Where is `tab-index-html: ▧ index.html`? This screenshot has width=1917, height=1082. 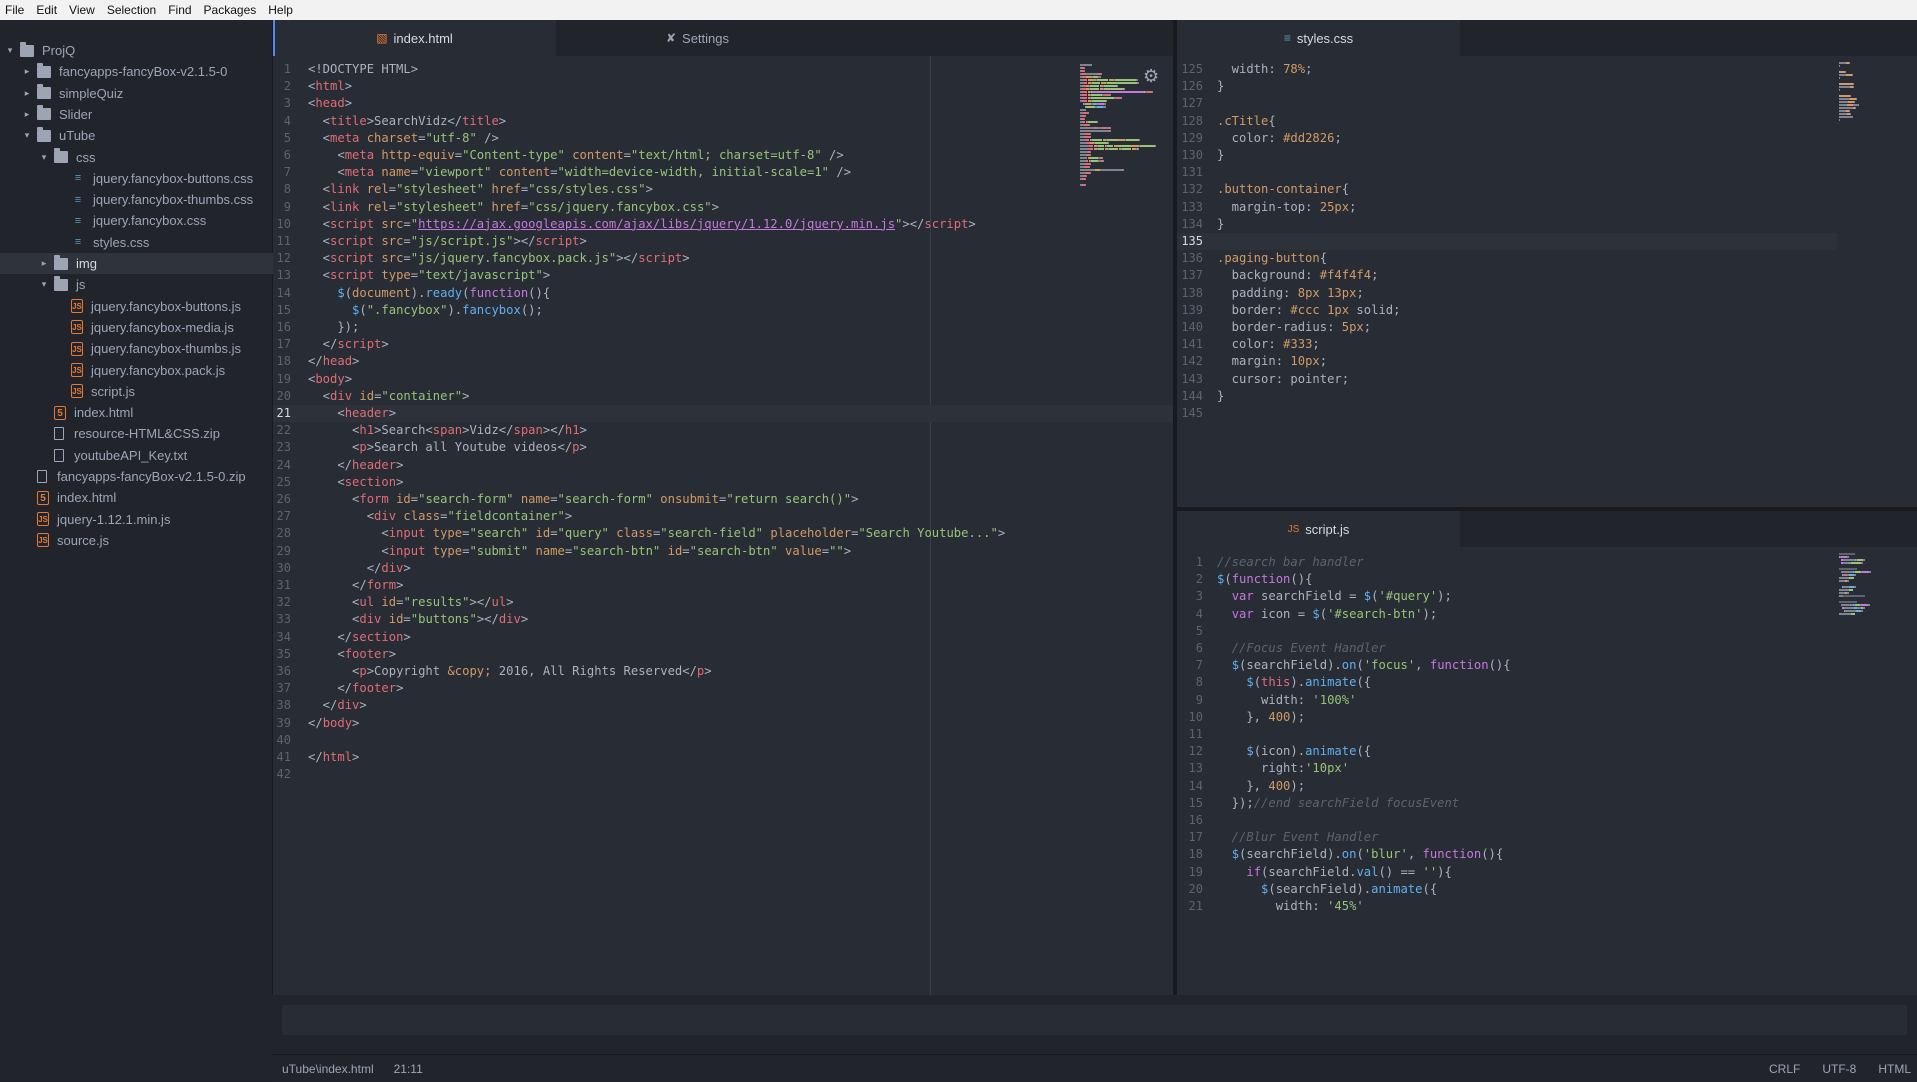
tab-index-html: ▧ index.html is located at coordinates (414, 38).